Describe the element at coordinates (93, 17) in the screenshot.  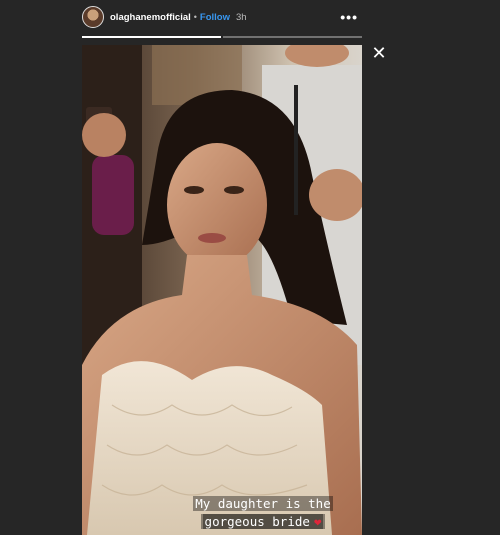
I see `avatar` at that location.